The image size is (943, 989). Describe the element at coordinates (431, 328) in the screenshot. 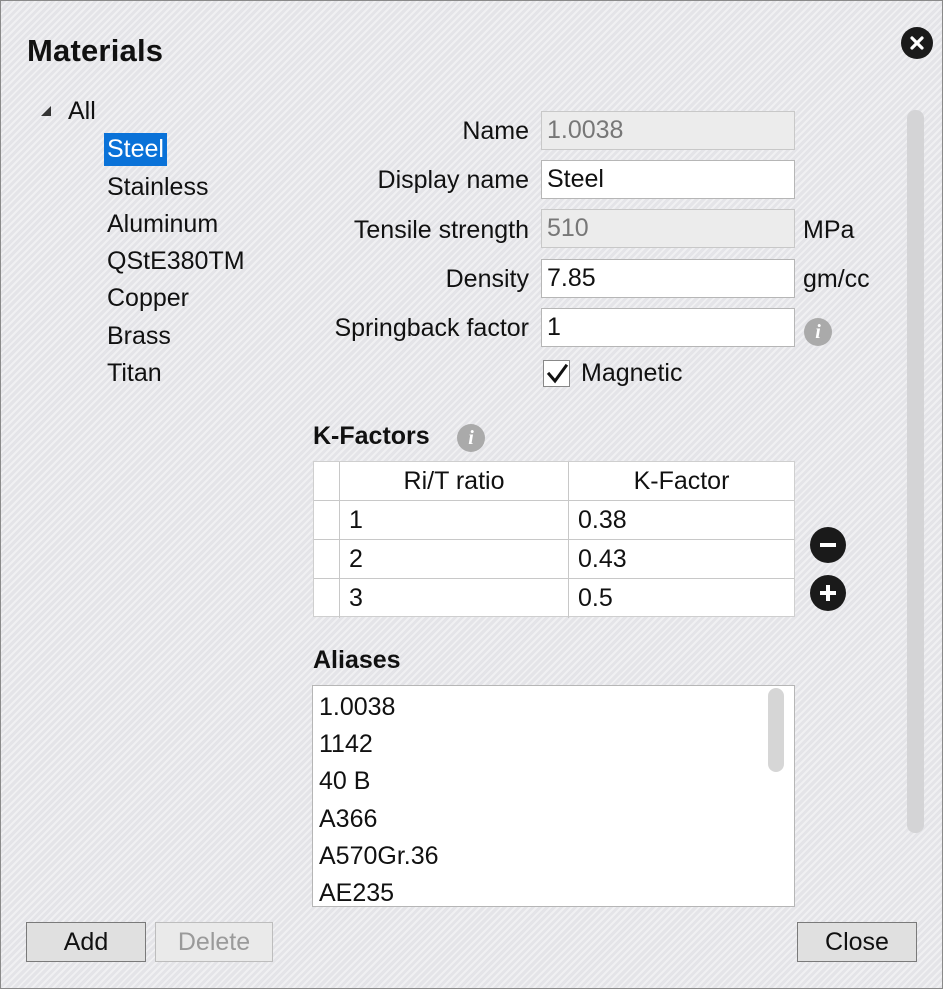

I see `springback-factor-label: Springback factor` at that location.